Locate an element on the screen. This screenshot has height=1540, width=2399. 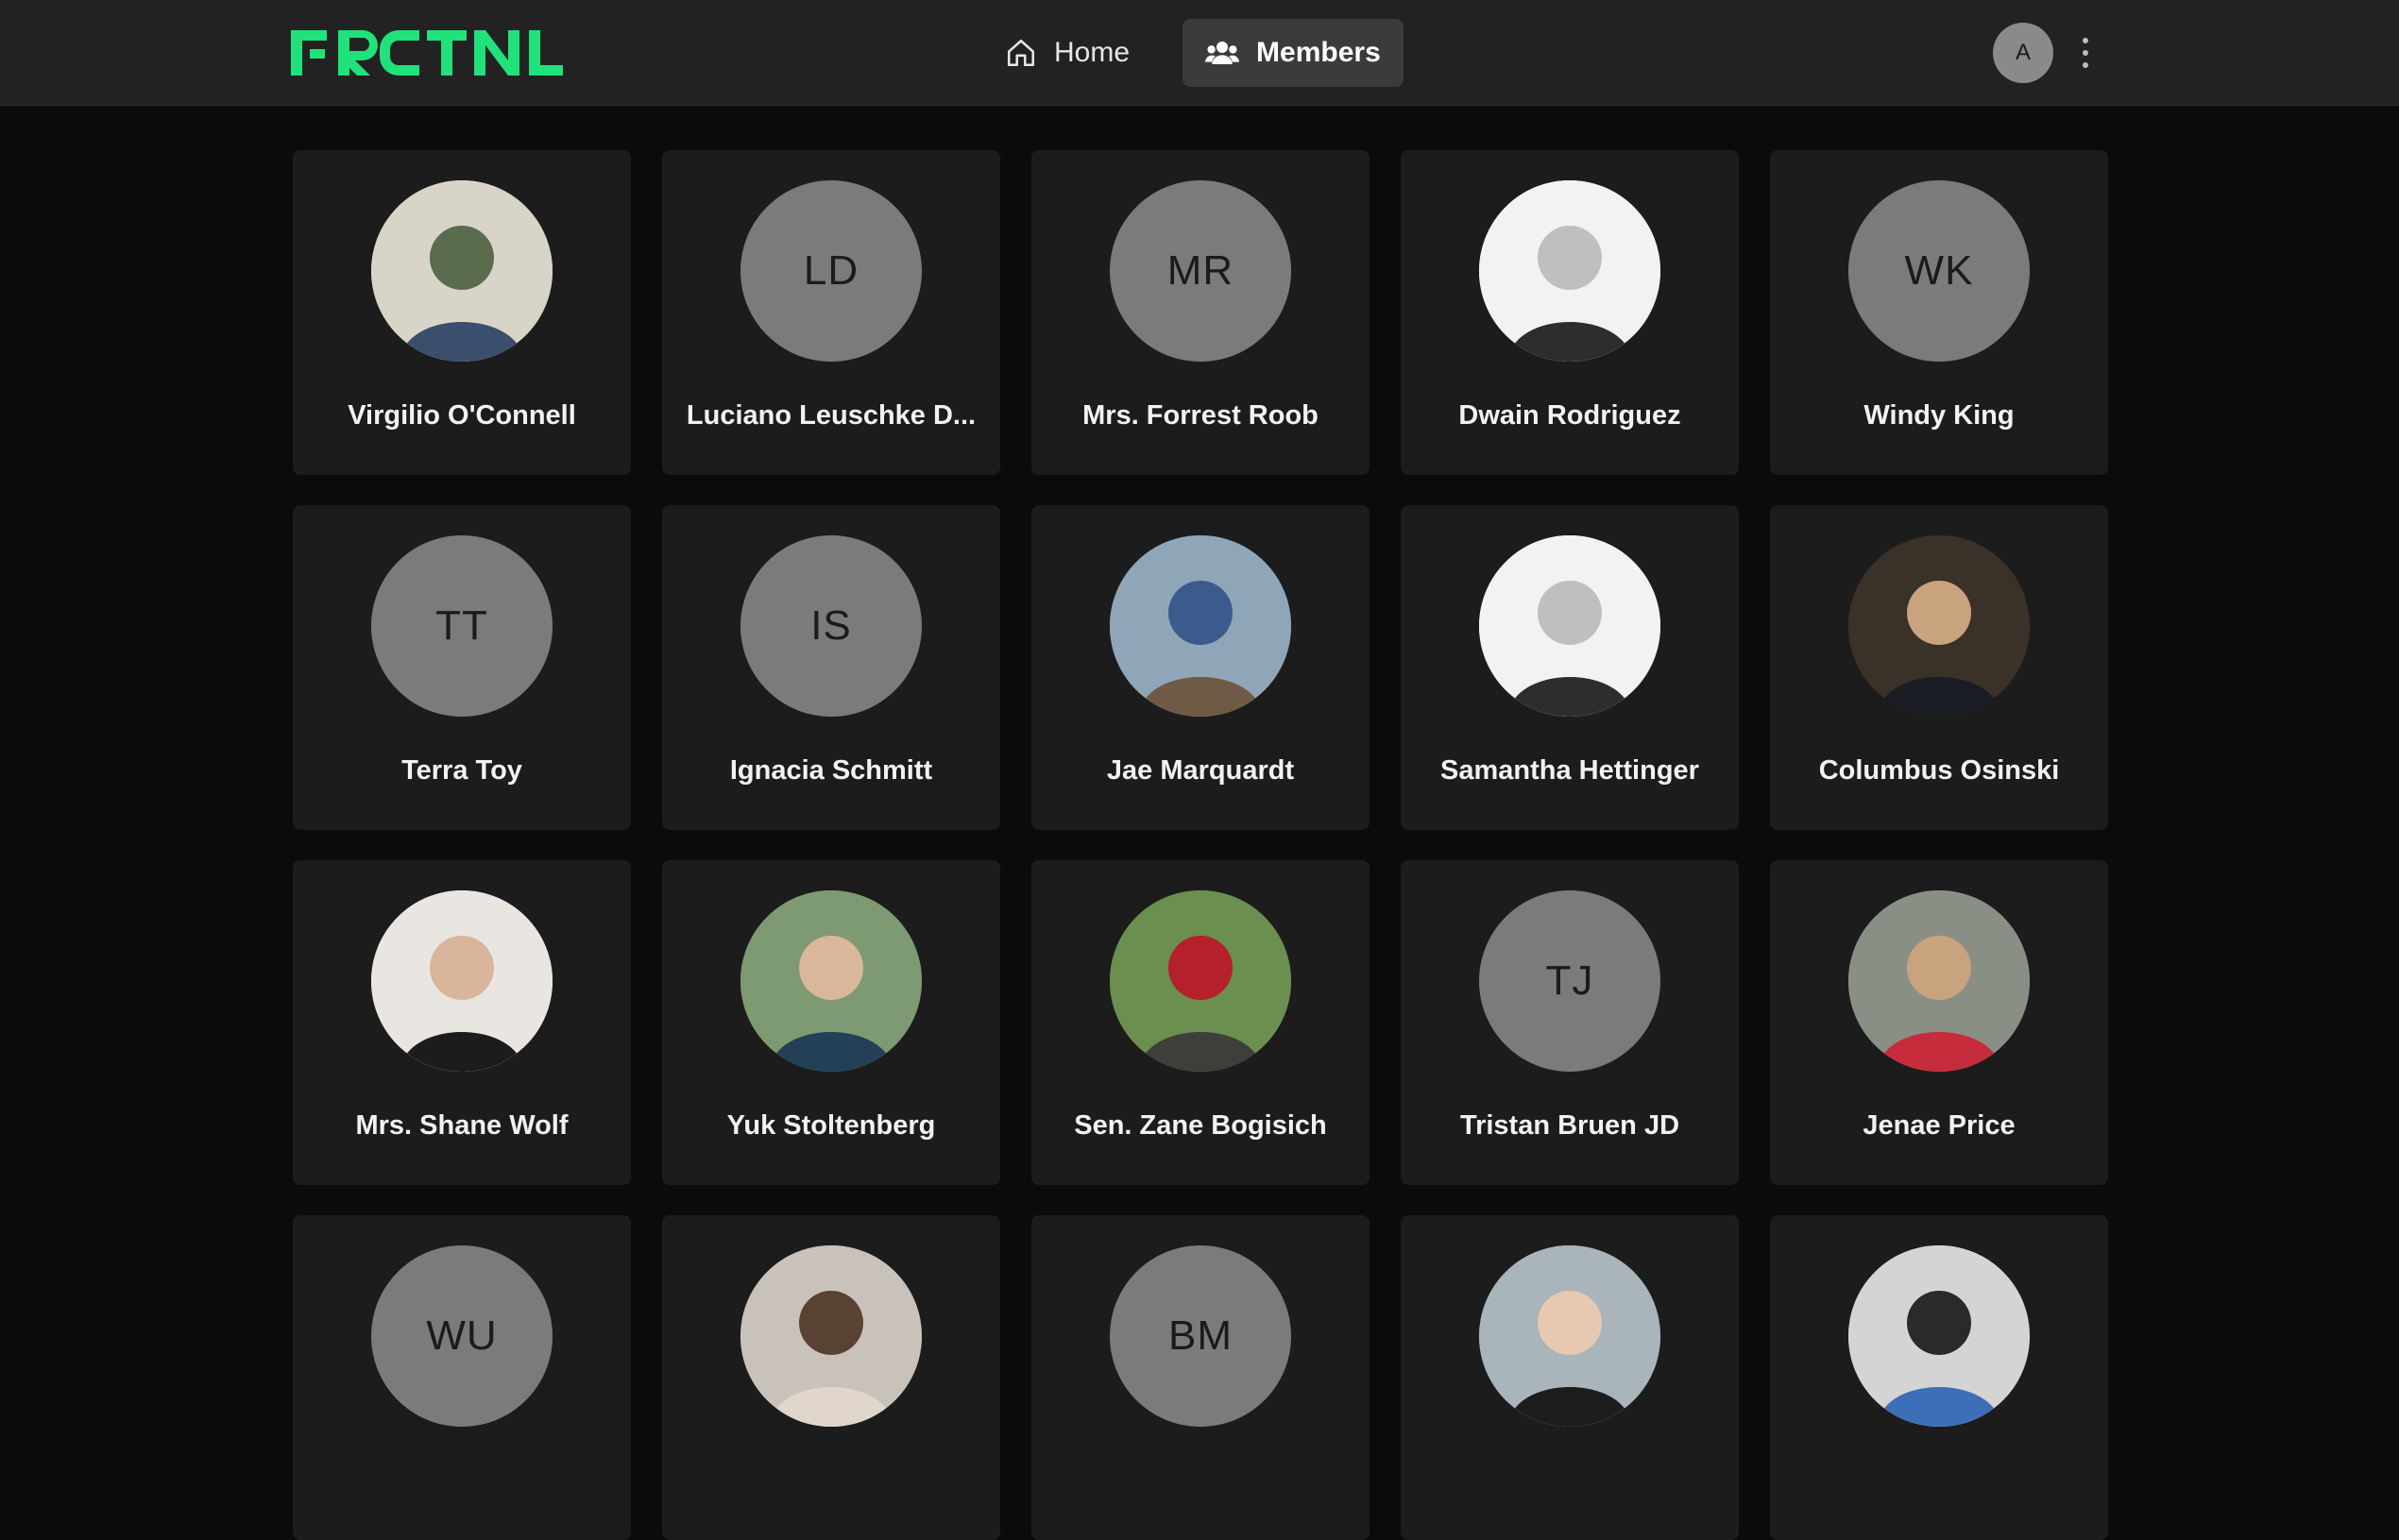
member-card: Jae Marquardt is located at coordinates (1200, 667).